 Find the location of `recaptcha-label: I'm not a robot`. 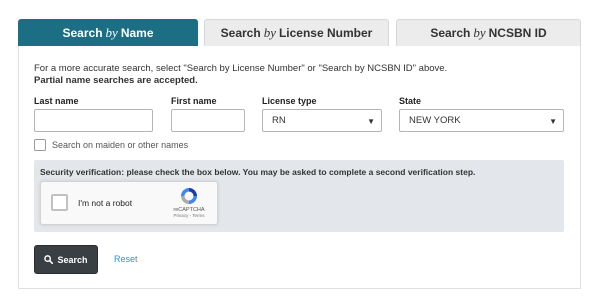

recaptcha-label: I'm not a robot is located at coordinates (105, 203).